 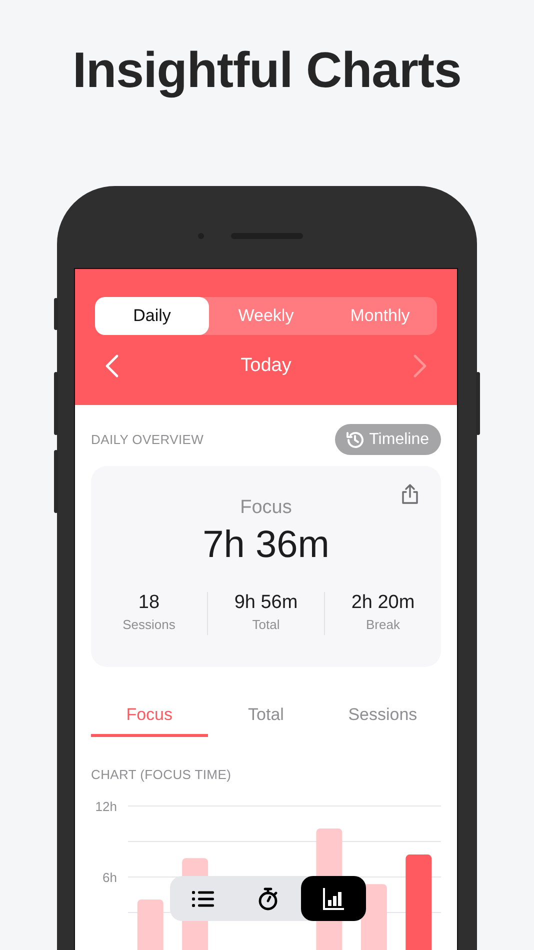 I want to click on stat-value: 18, so click(x=149, y=604).